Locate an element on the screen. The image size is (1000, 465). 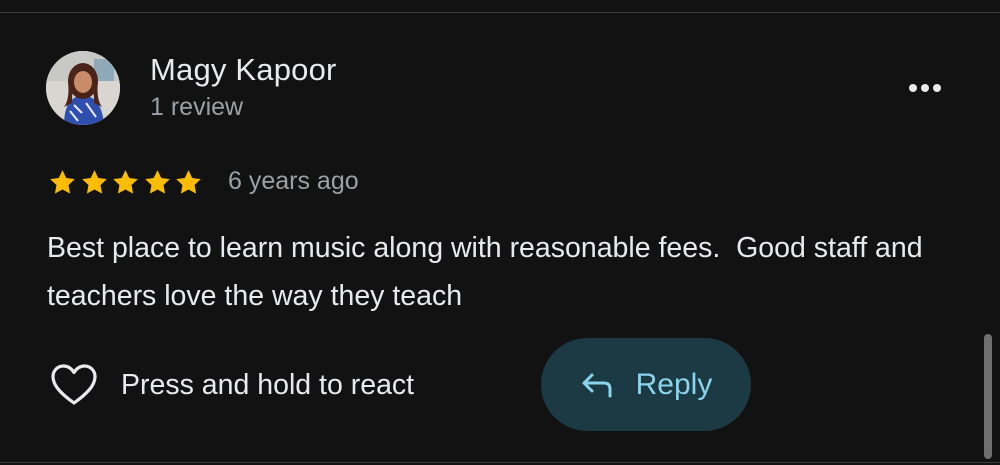
scrollbar is located at coordinates (988, 396).